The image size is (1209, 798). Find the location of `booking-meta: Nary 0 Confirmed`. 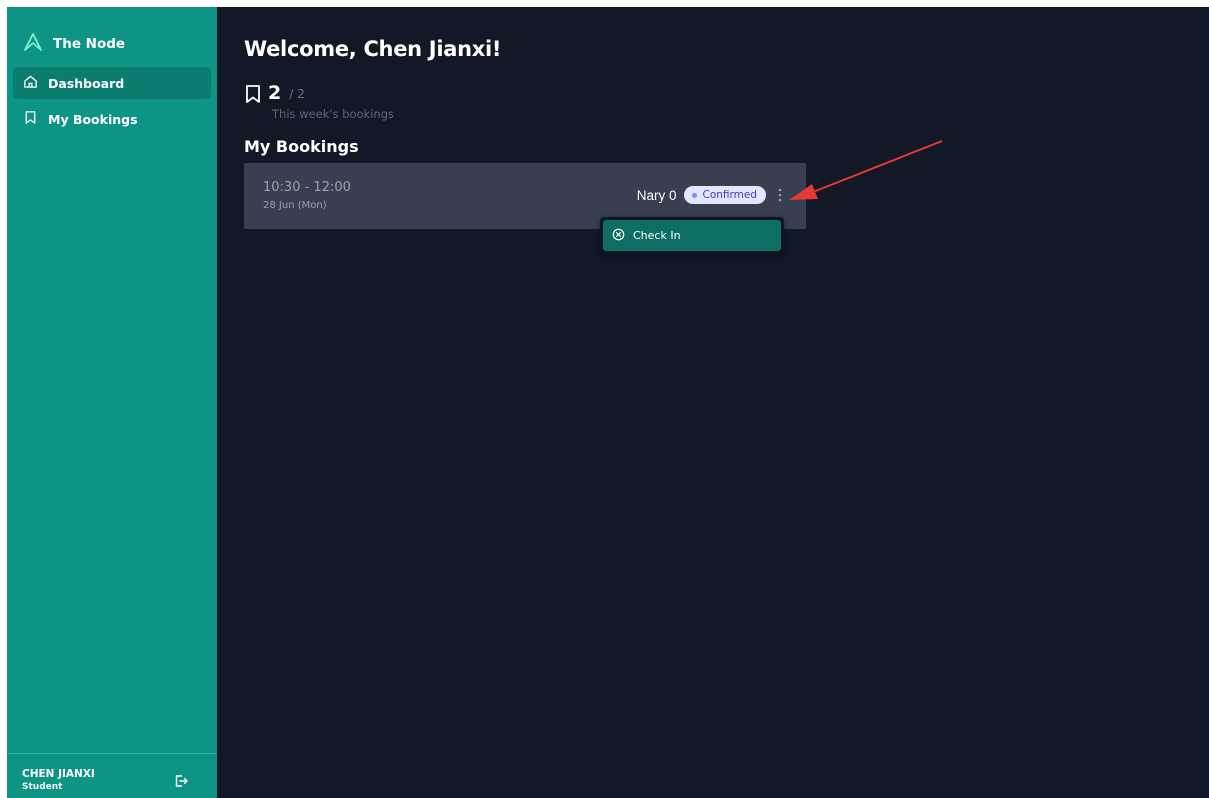

booking-meta: Nary 0 Confirmed is located at coordinates (711, 195).